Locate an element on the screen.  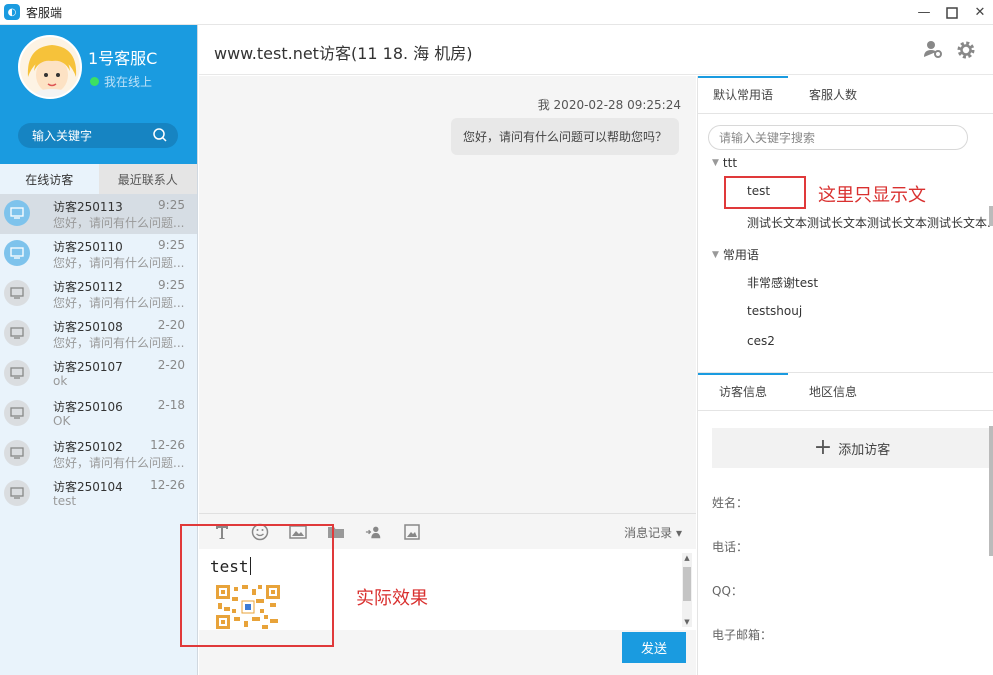
field-name-label: 姓名： is located at coordinates (730, 503).